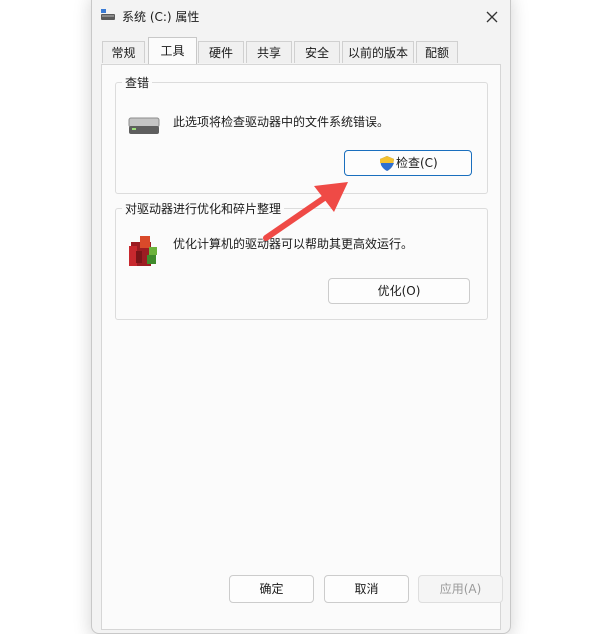 This screenshot has width=600, height=634. What do you see at coordinates (378, 52) in the screenshot?
I see `tab-previous-versions: 以前的版本` at bounding box center [378, 52].